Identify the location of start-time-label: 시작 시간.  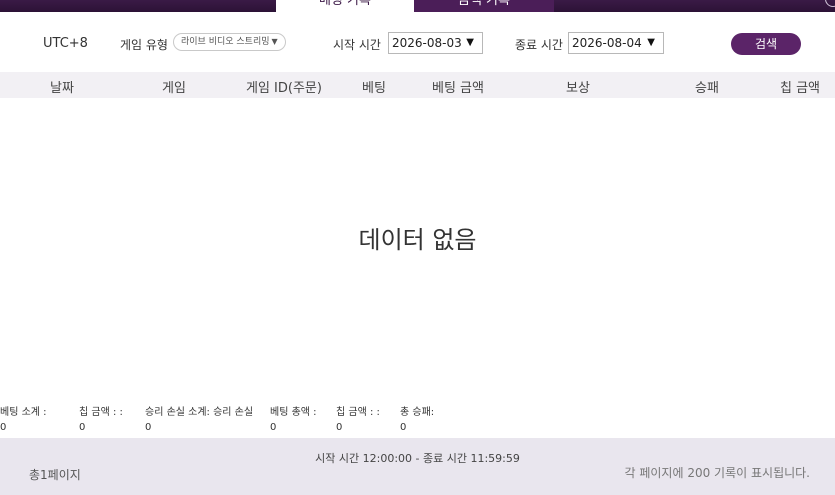
(357, 45).